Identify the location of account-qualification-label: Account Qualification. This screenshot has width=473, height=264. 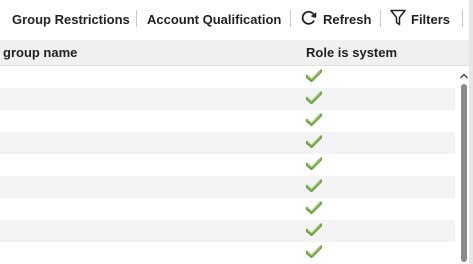
(214, 19).